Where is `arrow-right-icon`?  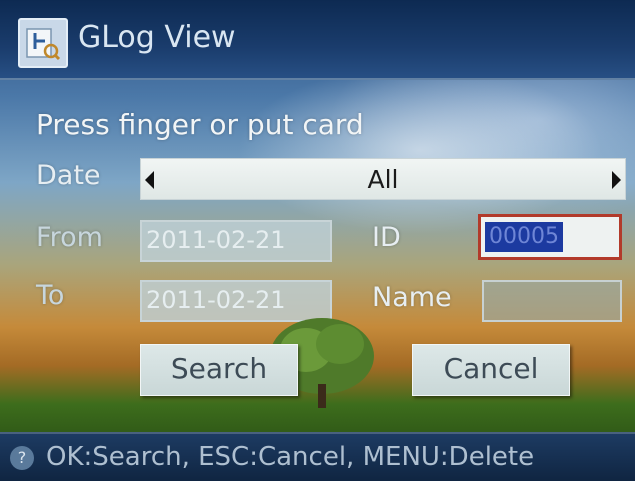
arrow-right-icon is located at coordinates (616, 180).